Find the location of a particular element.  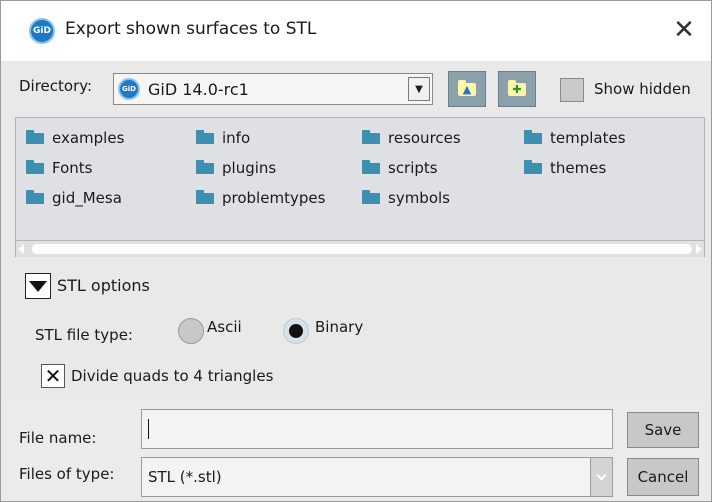

list-item-label: Fonts is located at coordinates (72, 168).